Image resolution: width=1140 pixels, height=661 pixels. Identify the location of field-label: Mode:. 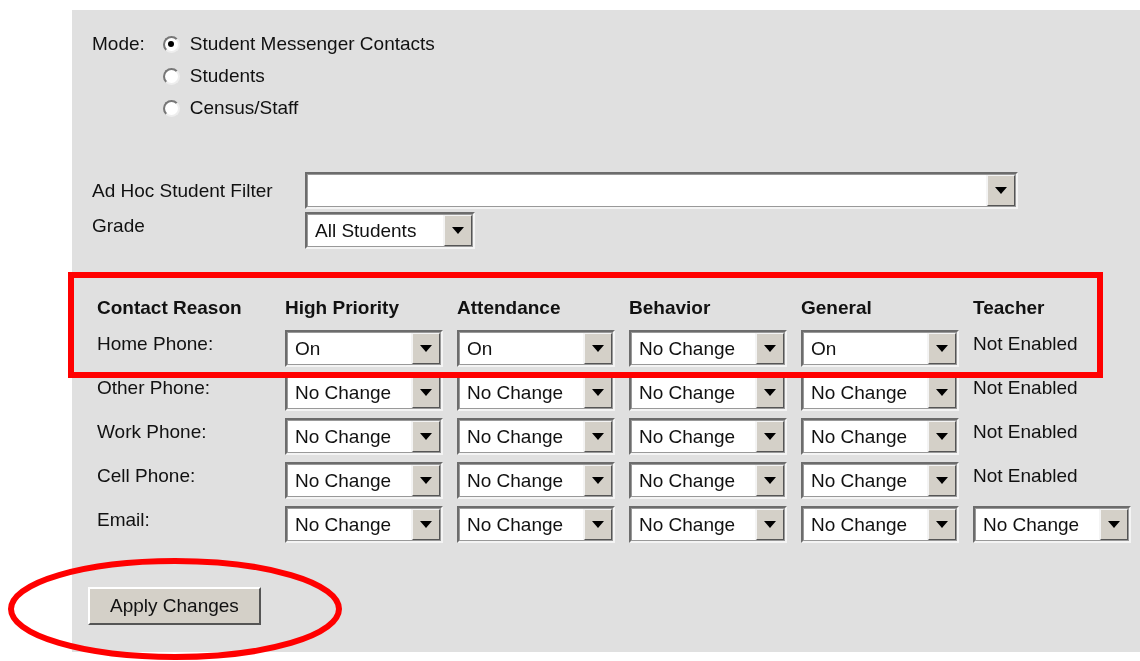
(118, 44).